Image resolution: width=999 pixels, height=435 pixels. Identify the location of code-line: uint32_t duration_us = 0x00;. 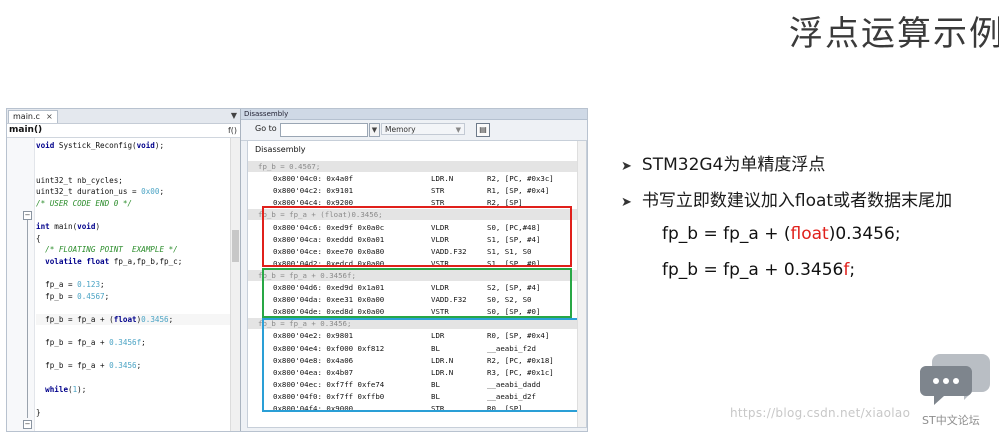
(100, 192).